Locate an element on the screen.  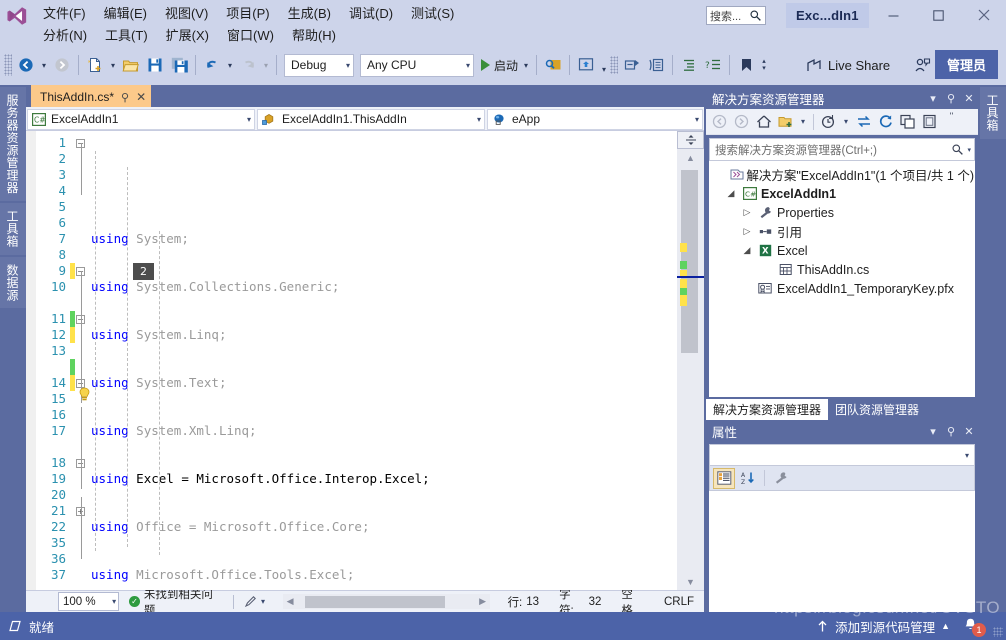
tree-item-solution: 解决方案"ExcelAddIn1"(1 个项目/共 1 个) is located at coordinates (842, 174).